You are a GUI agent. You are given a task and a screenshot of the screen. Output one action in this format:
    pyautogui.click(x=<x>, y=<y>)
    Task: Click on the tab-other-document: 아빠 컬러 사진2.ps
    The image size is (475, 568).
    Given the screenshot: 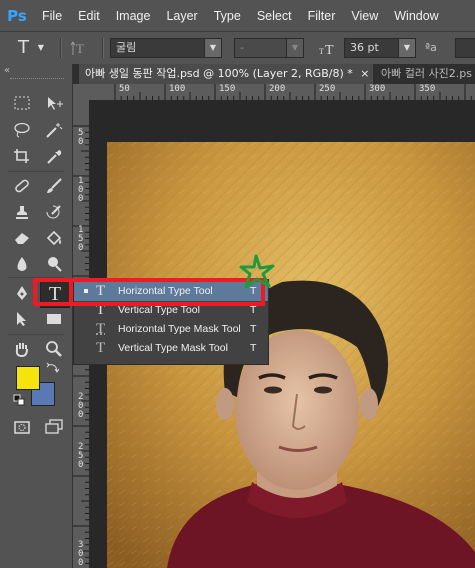 What is the action you would take?
    pyautogui.click(x=424, y=74)
    